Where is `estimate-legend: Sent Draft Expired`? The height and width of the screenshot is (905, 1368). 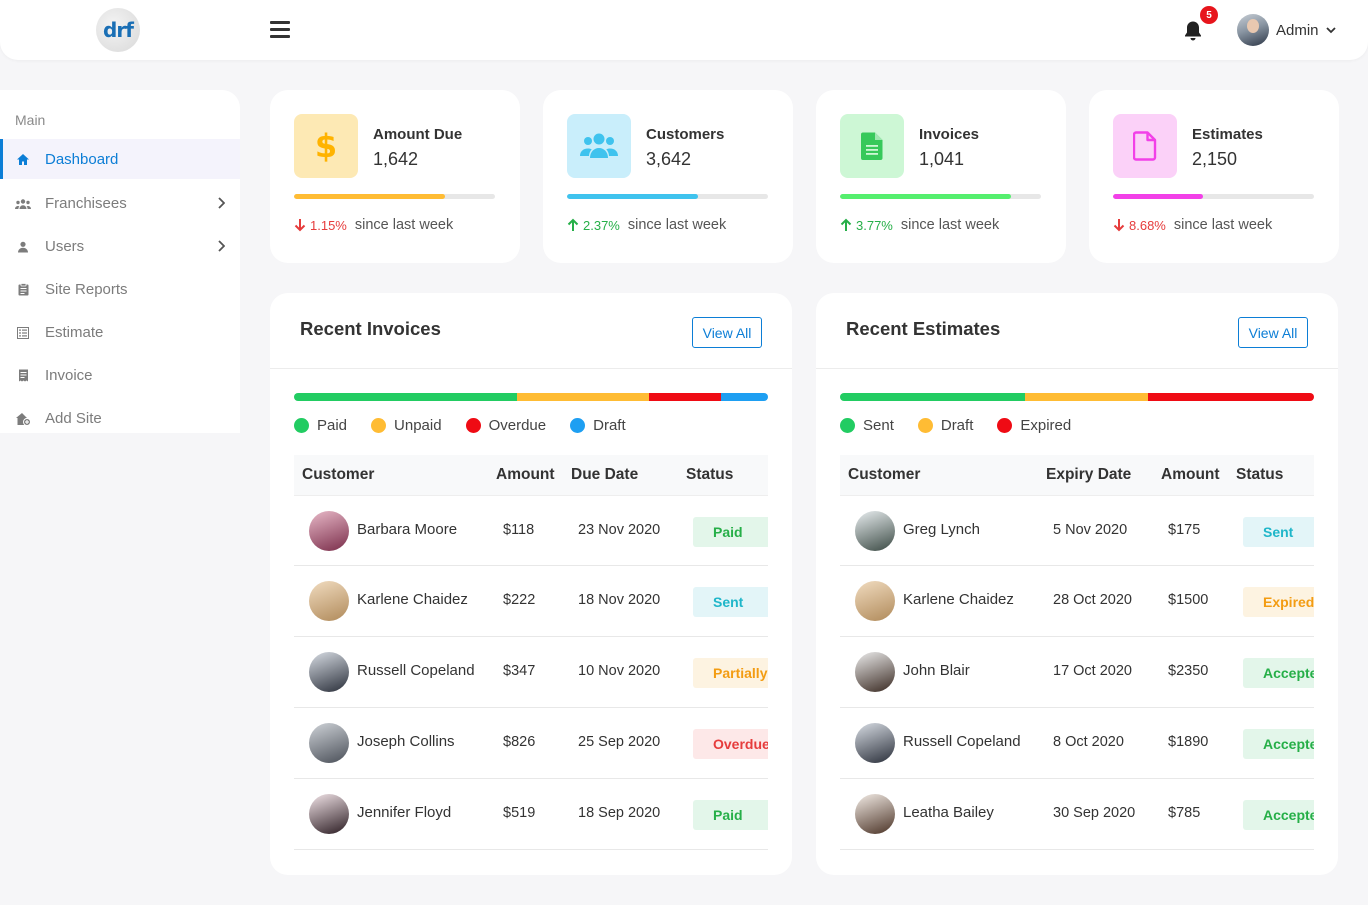
estimate-legend: Sent Draft Expired is located at coordinates (967, 425).